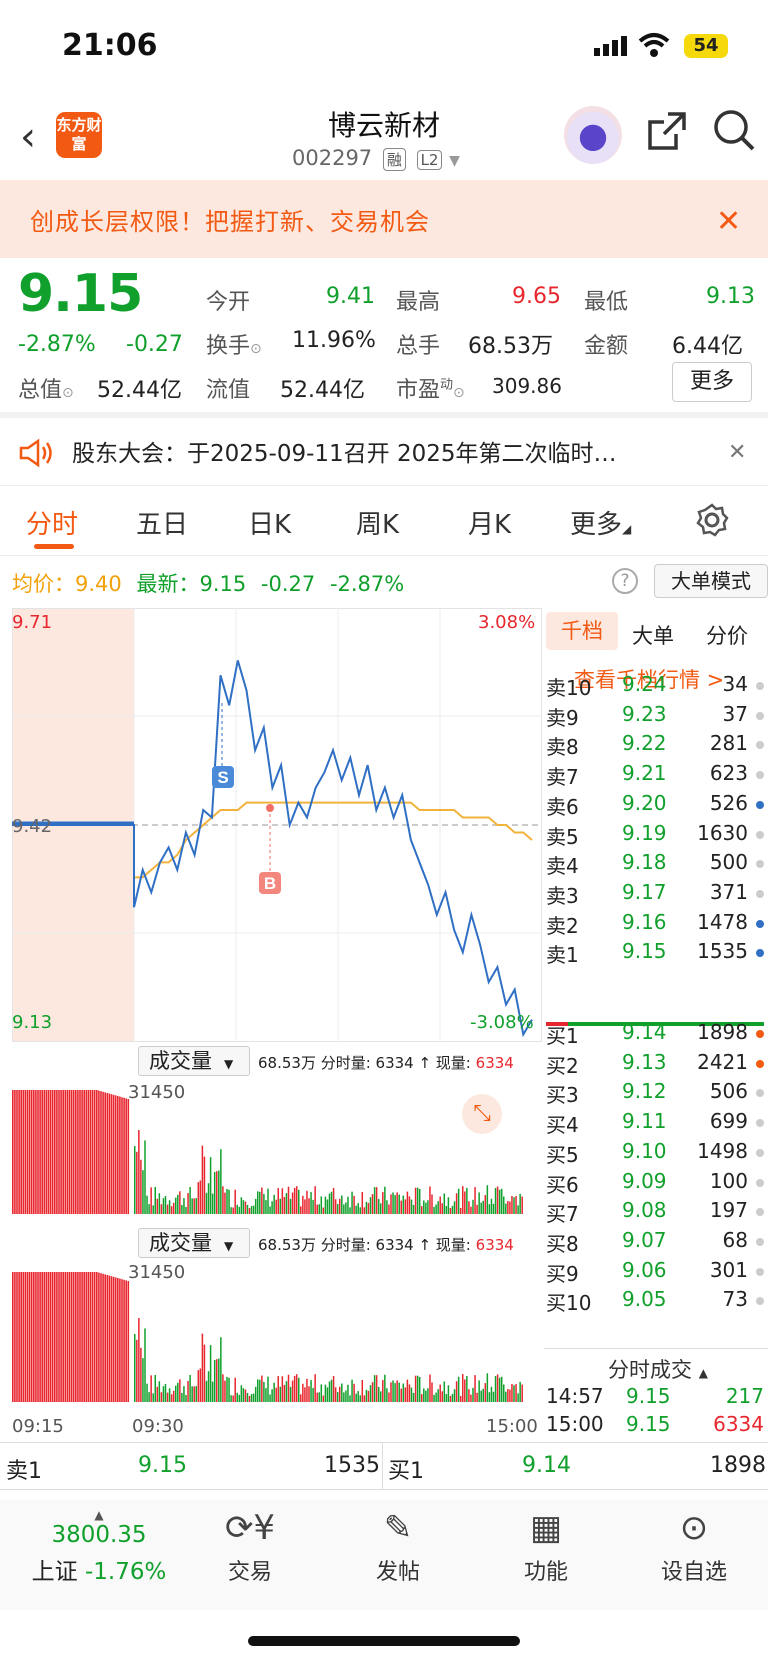  I want to click on nav-add-watchlist: ⊙ 设自选, so click(694, 1547).